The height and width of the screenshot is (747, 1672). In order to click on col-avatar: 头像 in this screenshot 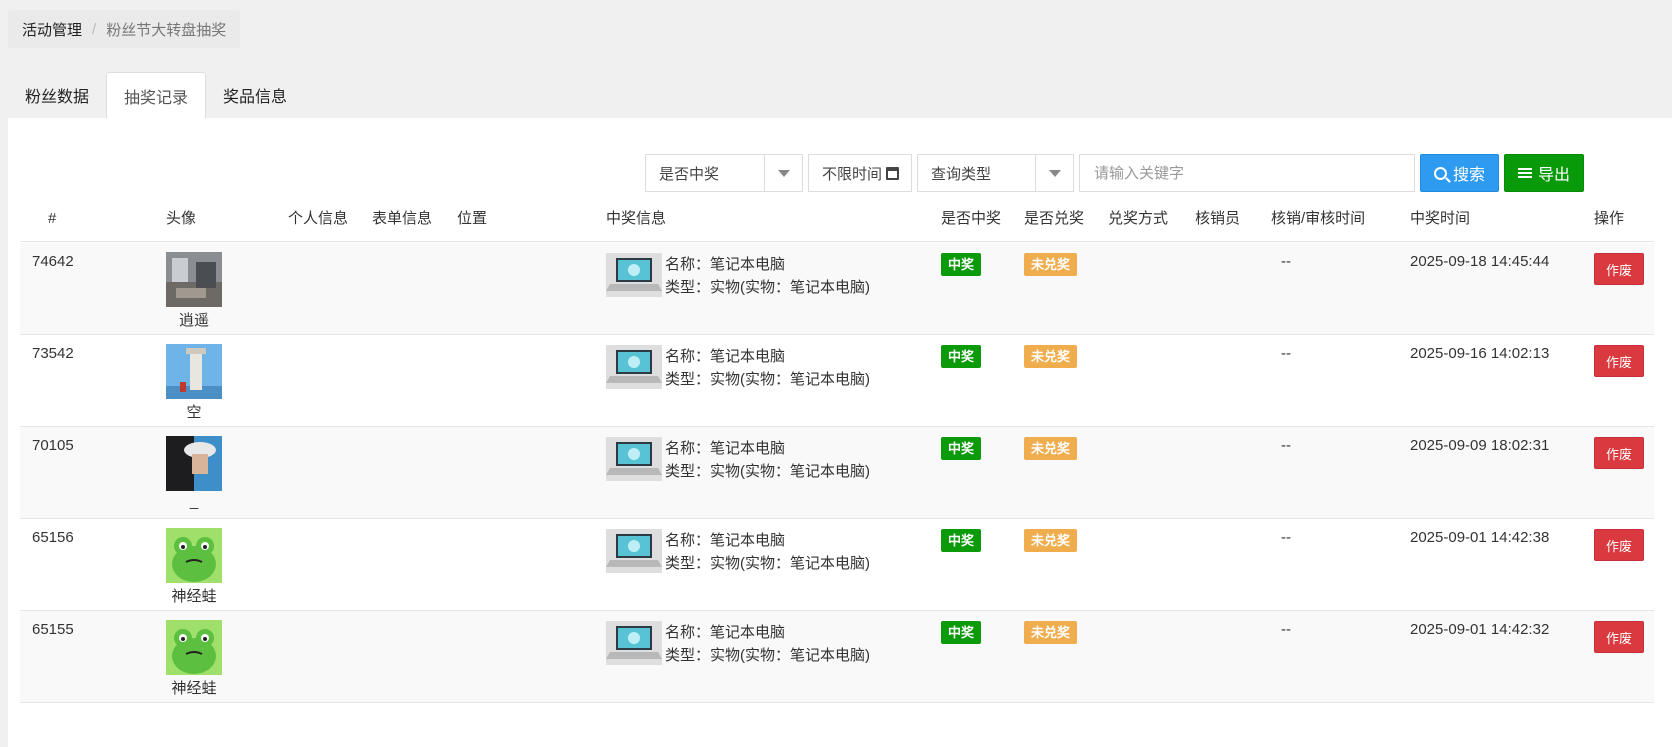, I will do `click(181, 218)`.